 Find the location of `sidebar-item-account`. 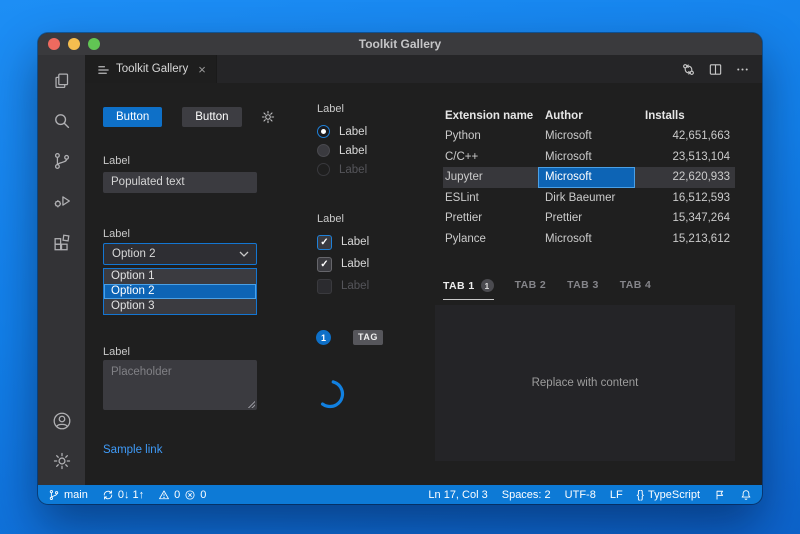

sidebar-item-account is located at coordinates (61, 421).